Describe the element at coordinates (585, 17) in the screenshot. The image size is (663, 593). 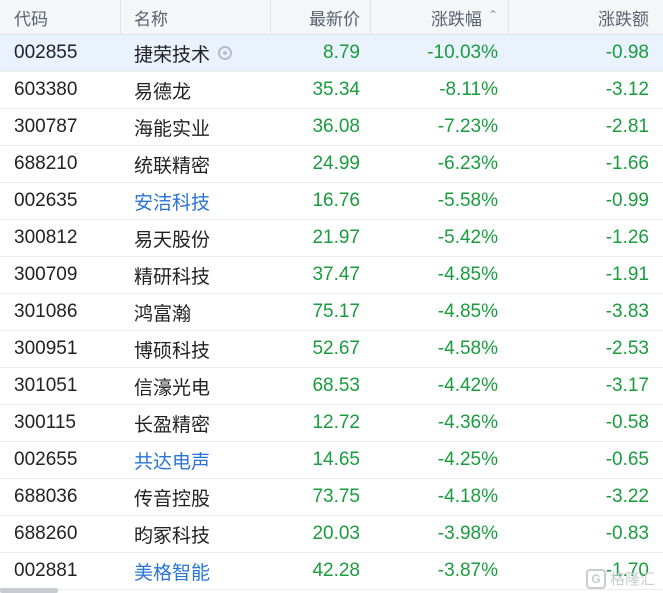
I see `header-change-amount: 涨跌额` at that location.